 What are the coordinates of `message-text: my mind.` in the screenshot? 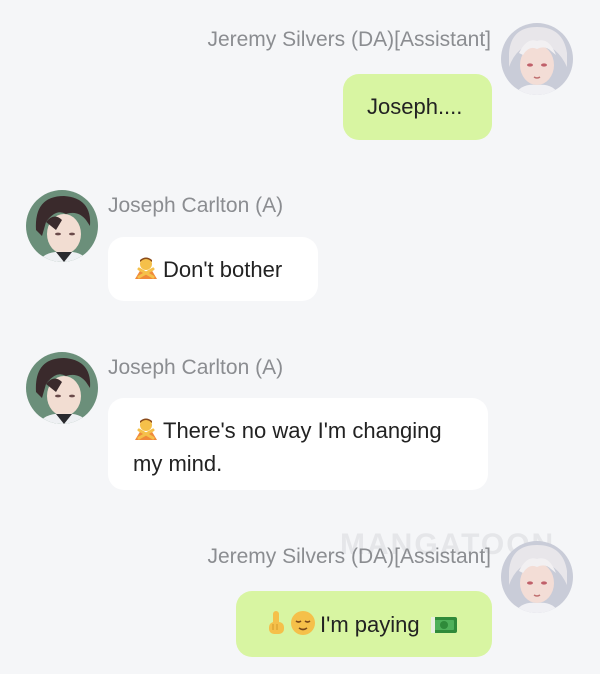 It's located at (178, 463).